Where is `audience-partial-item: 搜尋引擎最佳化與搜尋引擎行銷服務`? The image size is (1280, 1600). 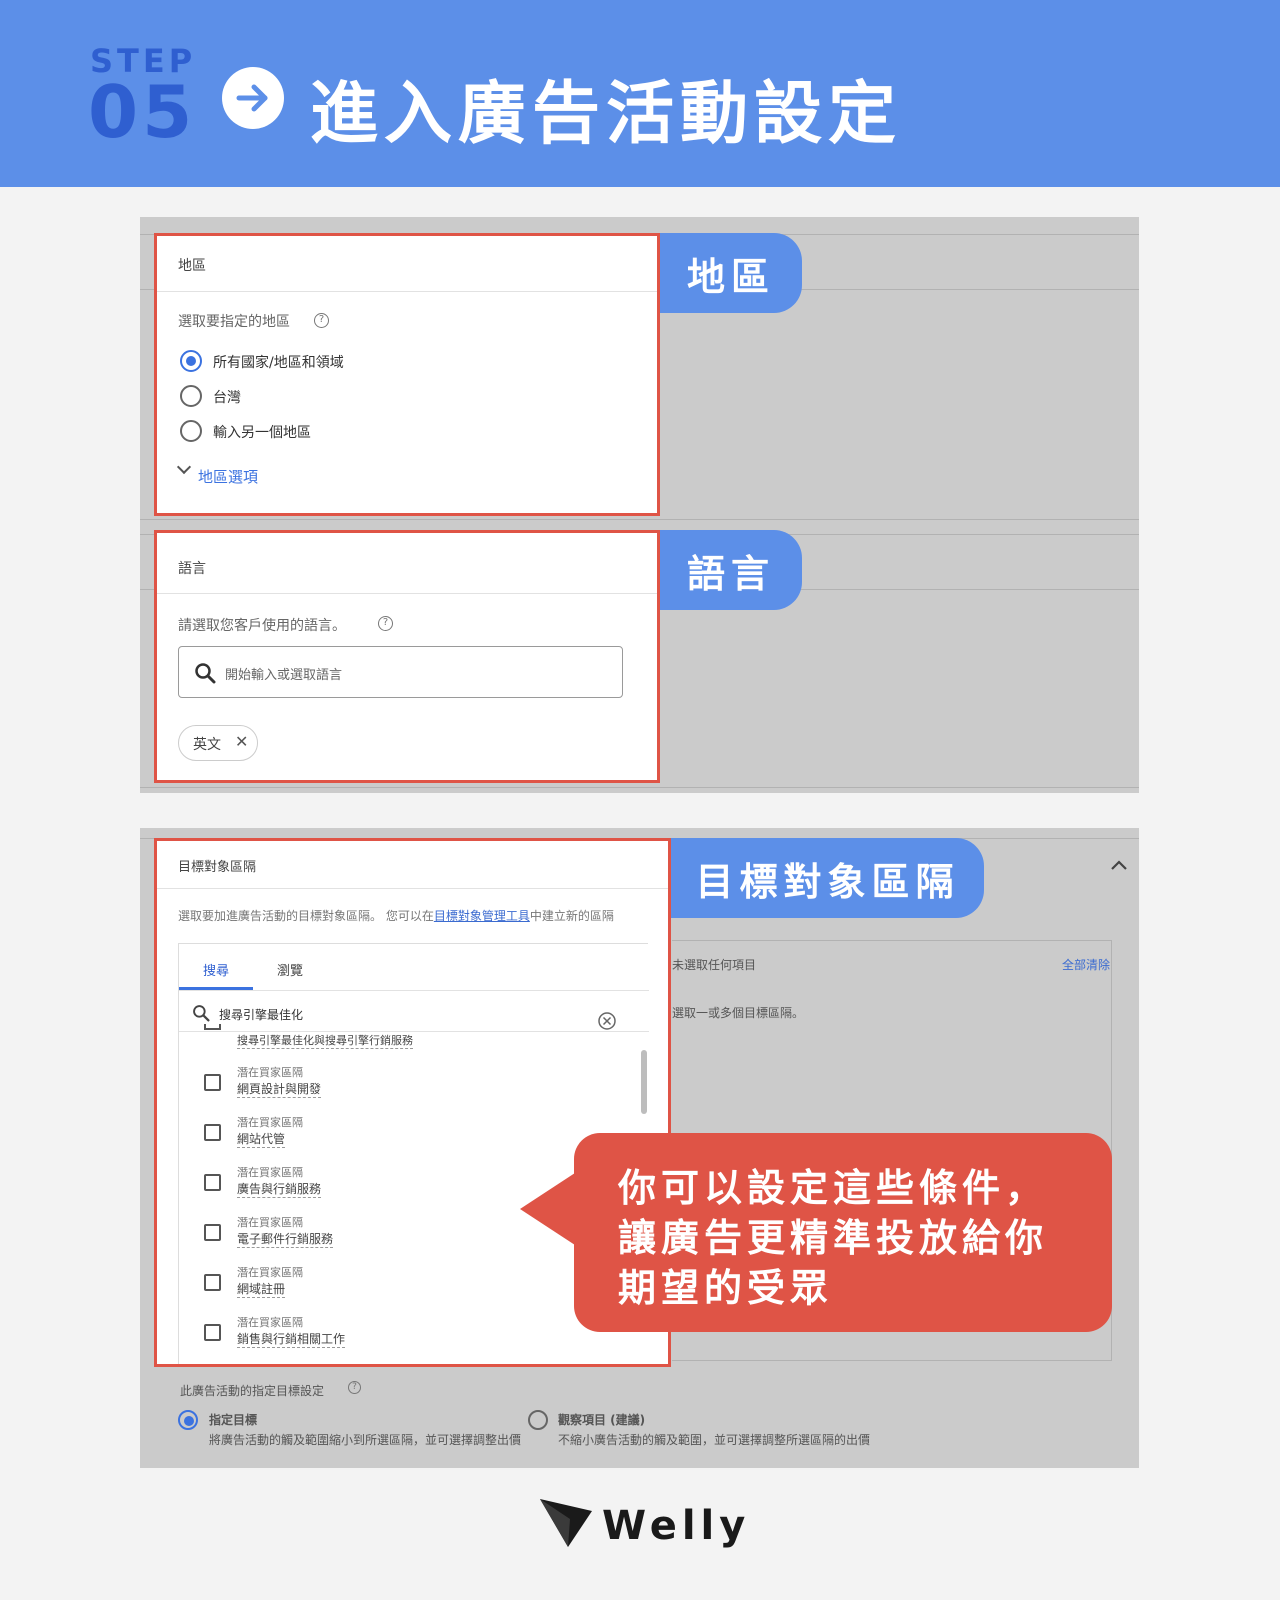 audience-partial-item: 搜尋引擎最佳化與搜尋引擎行銷服務 is located at coordinates (325, 1041).